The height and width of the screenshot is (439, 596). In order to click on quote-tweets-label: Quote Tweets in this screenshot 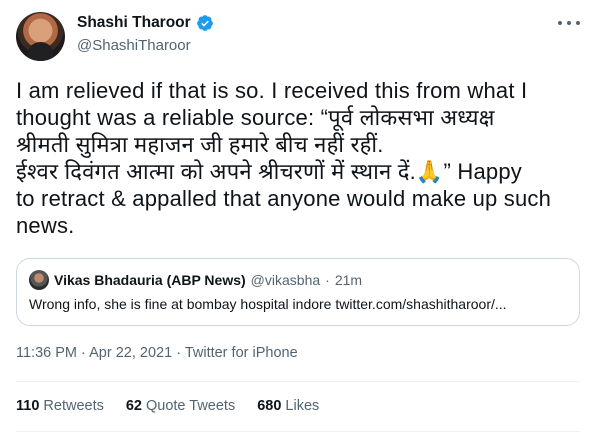, I will do `click(191, 406)`.